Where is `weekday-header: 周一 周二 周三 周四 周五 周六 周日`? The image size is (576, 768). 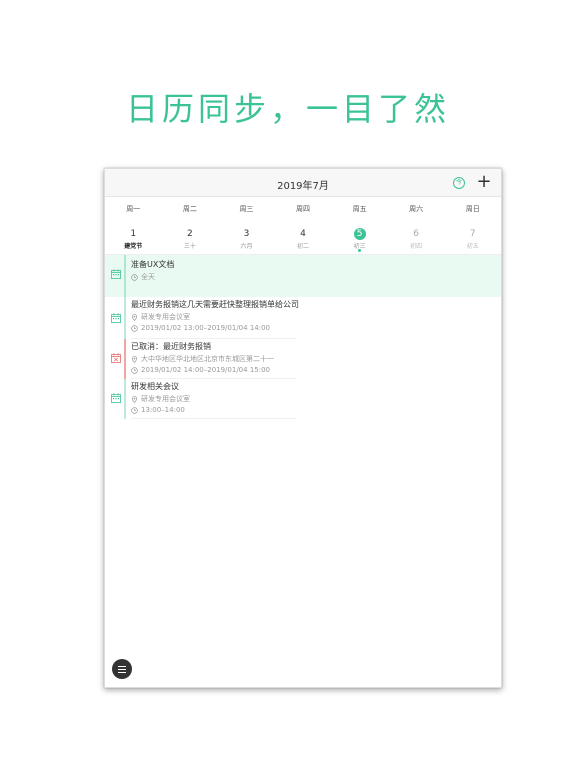
weekday-header: 周一 周二 周三 周四 周五 周六 周日 is located at coordinates (303, 209).